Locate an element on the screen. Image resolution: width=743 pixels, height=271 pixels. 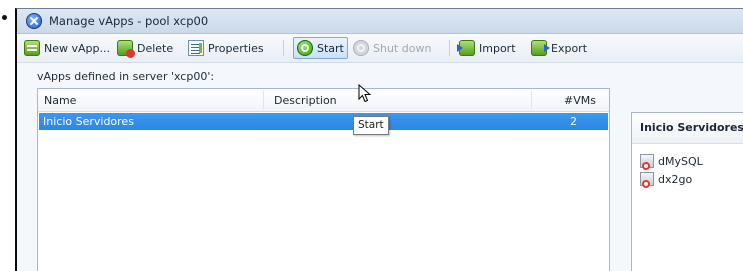
start-button: Start is located at coordinates (320, 48).